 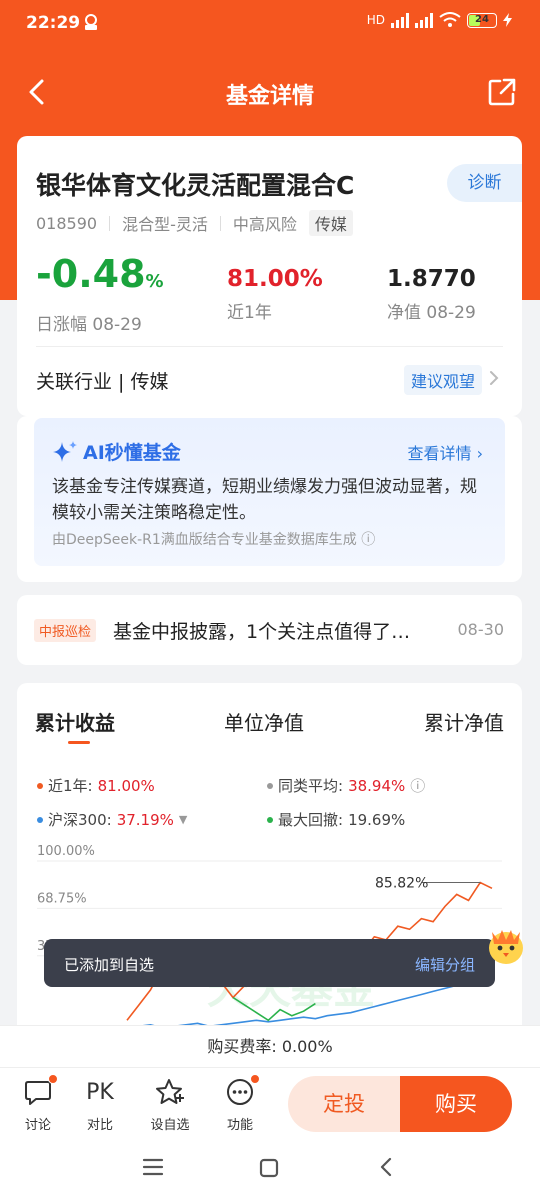 What do you see at coordinates (330, 223) in the screenshot?
I see `fund-theme-tag: 传媒` at bounding box center [330, 223].